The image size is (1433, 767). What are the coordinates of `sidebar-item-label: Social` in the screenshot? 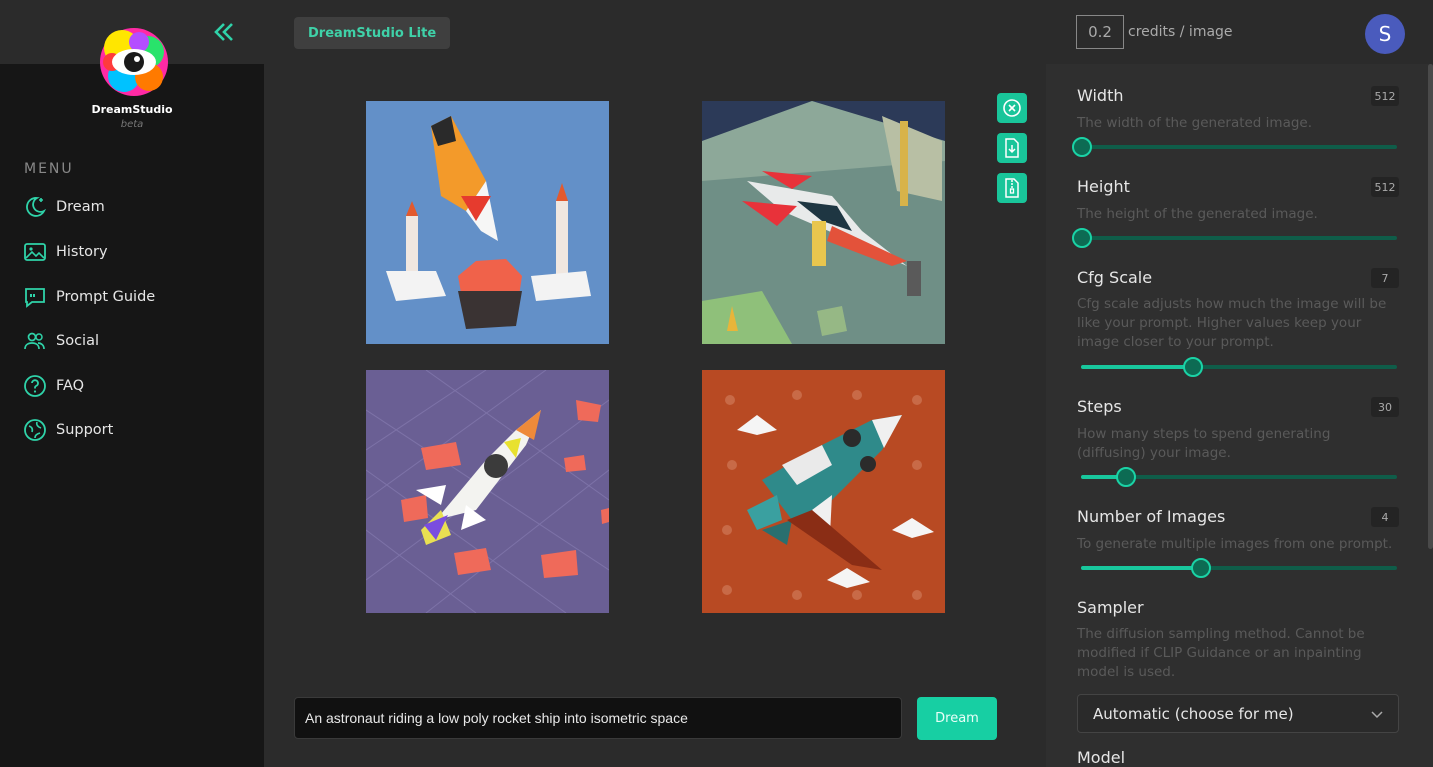 It's located at (77, 341).